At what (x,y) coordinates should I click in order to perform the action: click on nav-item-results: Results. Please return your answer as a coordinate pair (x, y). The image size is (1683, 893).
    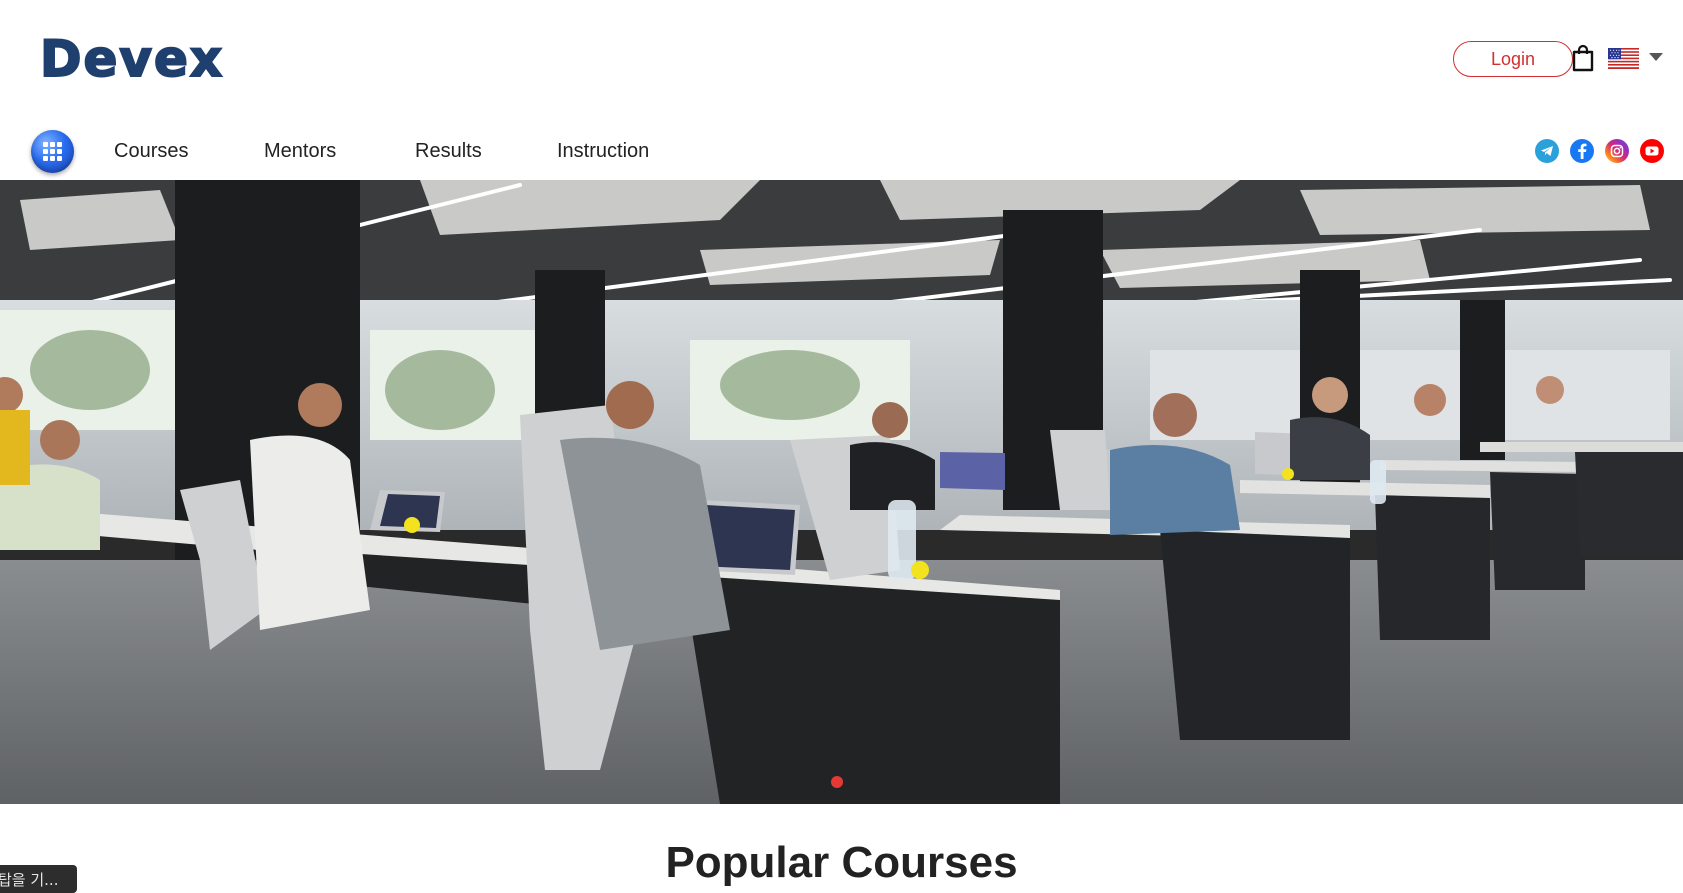
    Looking at the image, I should click on (448, 151).